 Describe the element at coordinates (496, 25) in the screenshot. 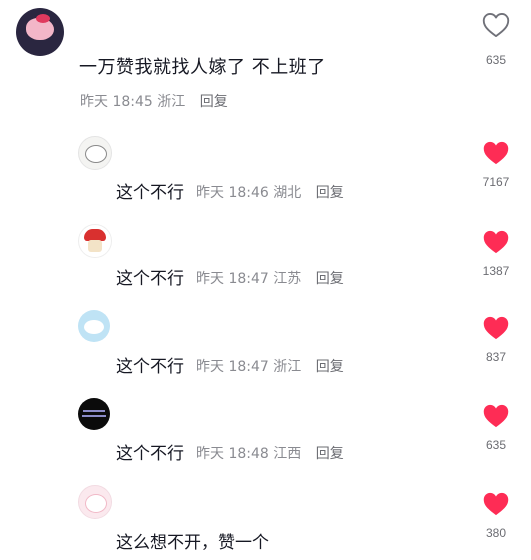

I see `heart-outline-icon` at that location.